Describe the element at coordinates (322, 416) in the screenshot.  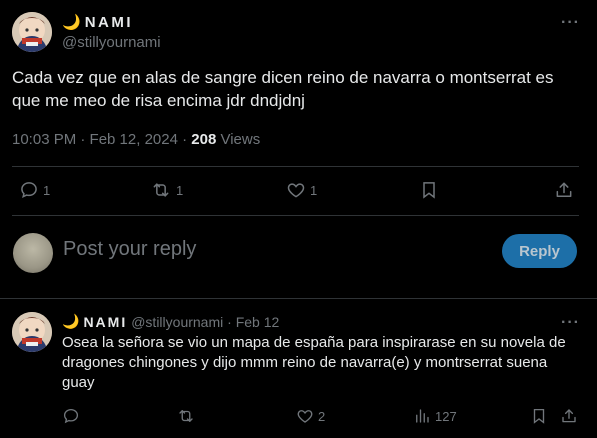
I see `reply-like-count: 2` at that location.